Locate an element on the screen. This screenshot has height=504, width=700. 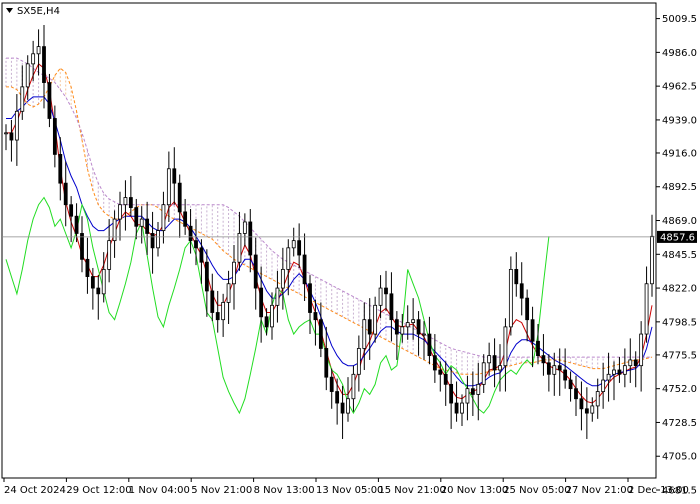
x-tick-label-3: 5 Nov 21:00 is located at coordinates (221, 490).